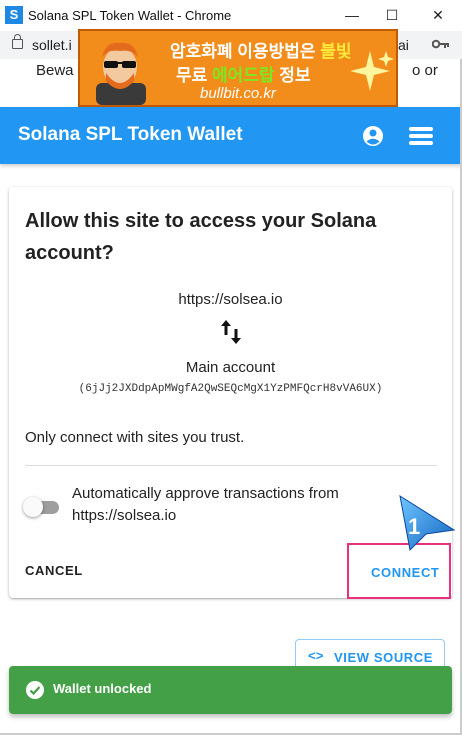 Image resolution: width=462 pixels, height=735 pixels. Describe the element at coordinates (373, 136) in the screenshot. I see `account-circle-icon` at that location.